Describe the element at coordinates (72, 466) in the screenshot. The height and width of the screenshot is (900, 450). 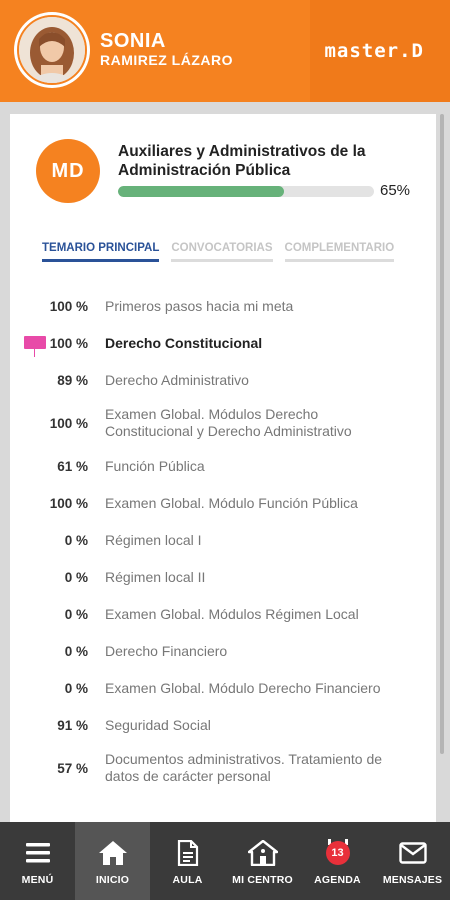
I see `module-percent: 61 %` at that location.